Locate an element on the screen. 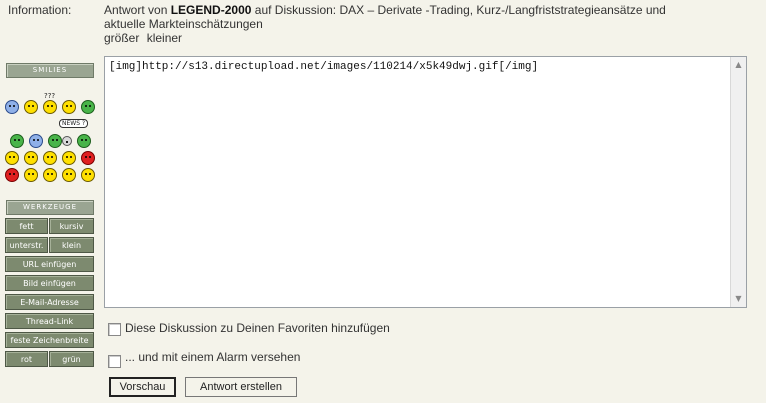 This screenshot has height=403, width=766. preview-button: Vorschau is located at coordinates (142, 387).